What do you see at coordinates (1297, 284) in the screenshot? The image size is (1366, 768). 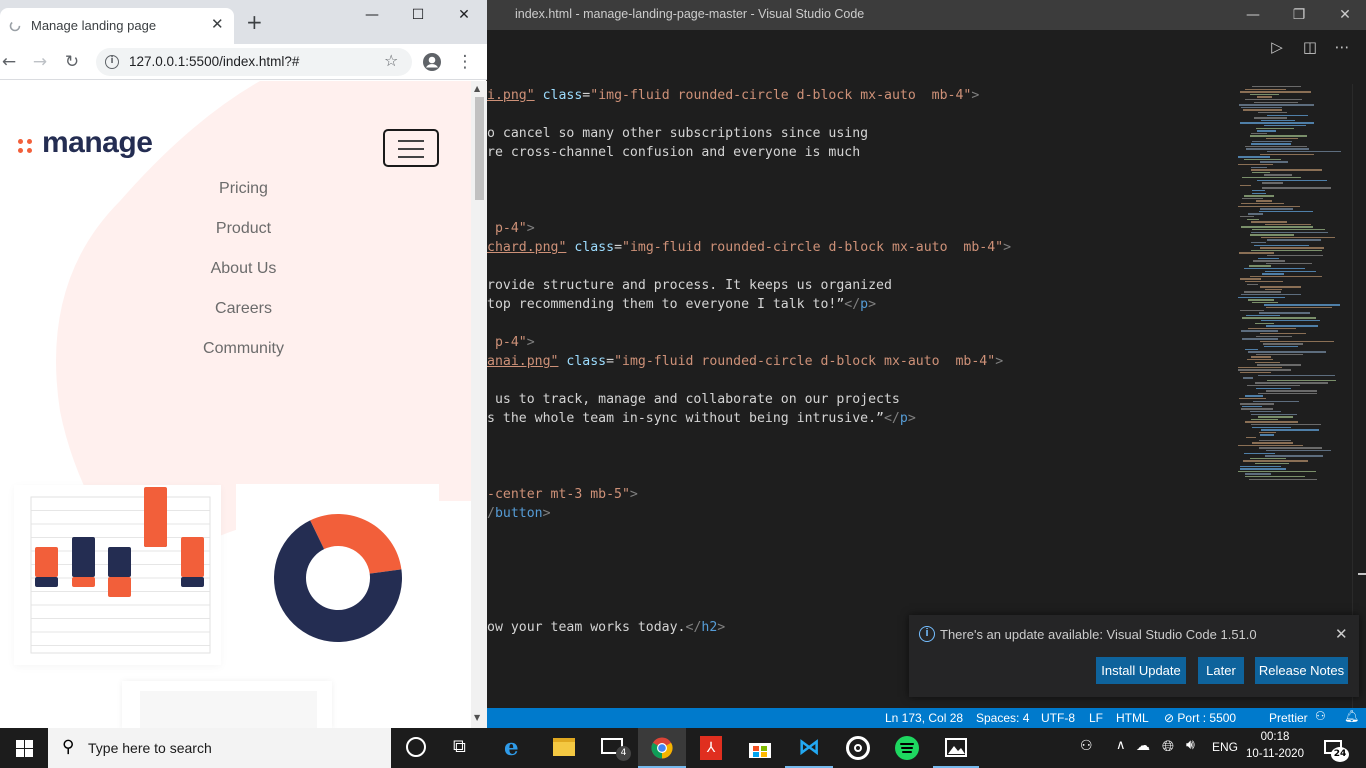 I see `minimap` at bounding box center [1297, 284].